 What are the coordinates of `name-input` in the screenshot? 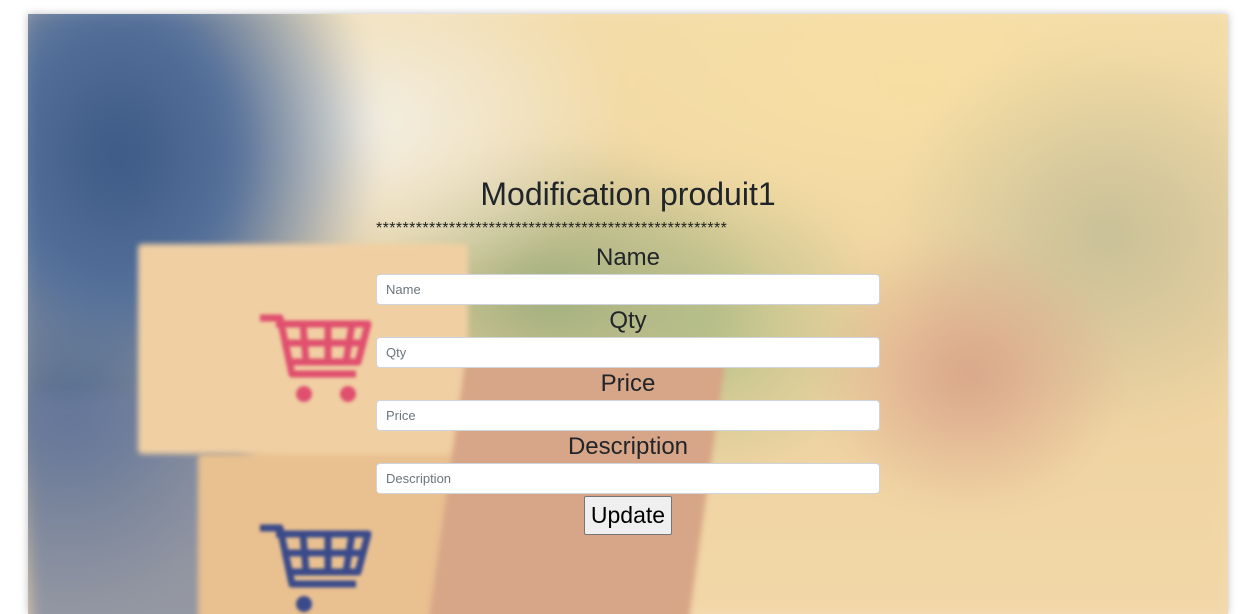 It's located at (628, 289).